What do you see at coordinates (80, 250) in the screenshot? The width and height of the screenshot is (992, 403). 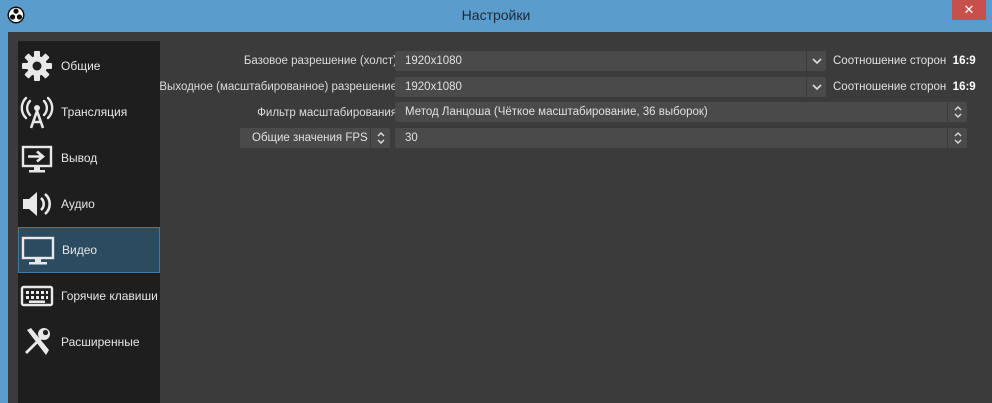 I see `sidebar-item-label: Видео` at bounding box center [80, 250].